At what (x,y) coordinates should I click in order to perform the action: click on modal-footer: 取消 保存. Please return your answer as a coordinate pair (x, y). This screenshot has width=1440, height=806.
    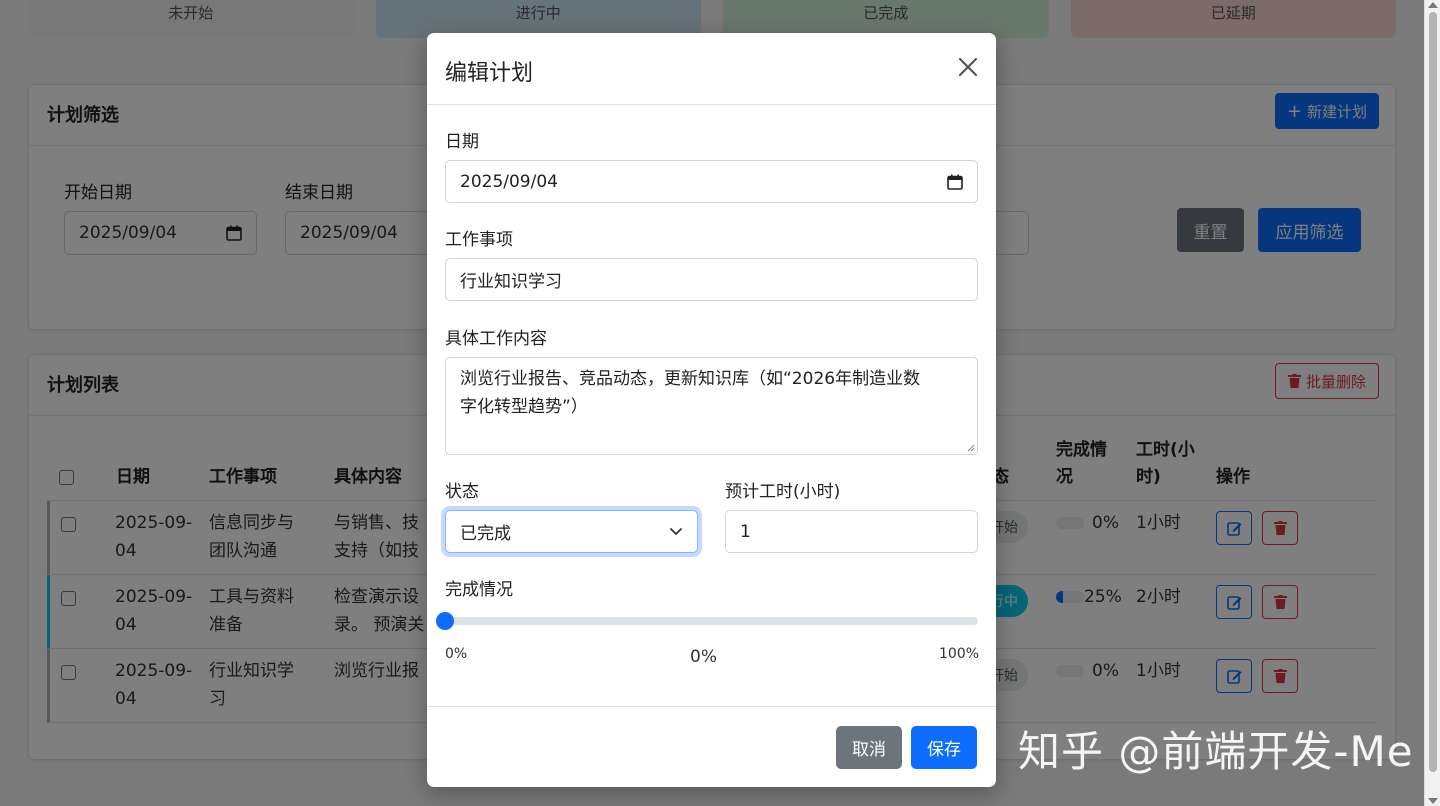
    Looking at the image, I should click on (711, 746).